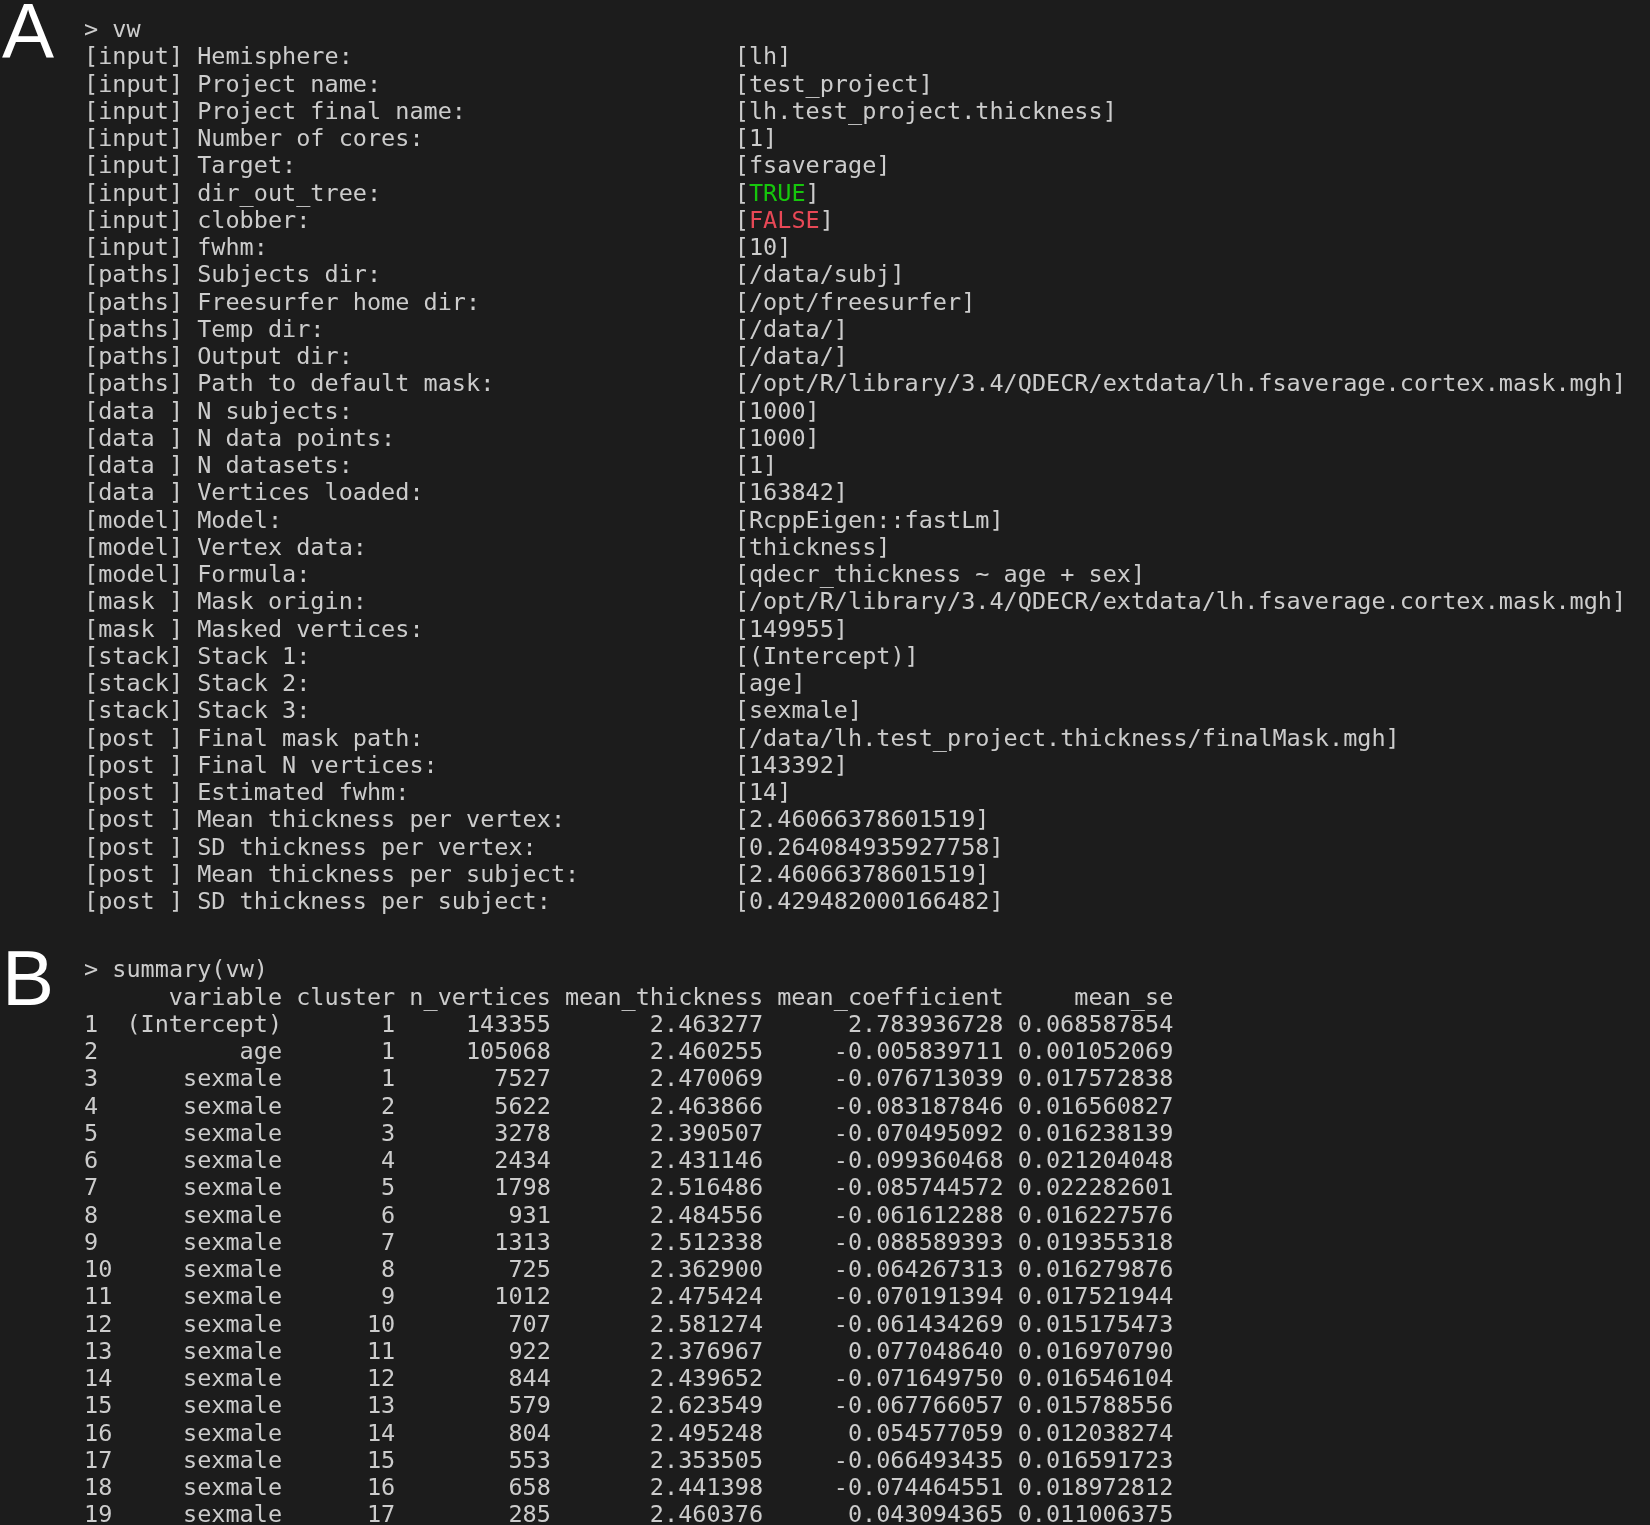 This screenshot has width=1650, height=1525. What do you see at coordinates (522, 1161) in the screenshot?
I see `table-cell-text: 2434` at bounding box center [522, 1161].